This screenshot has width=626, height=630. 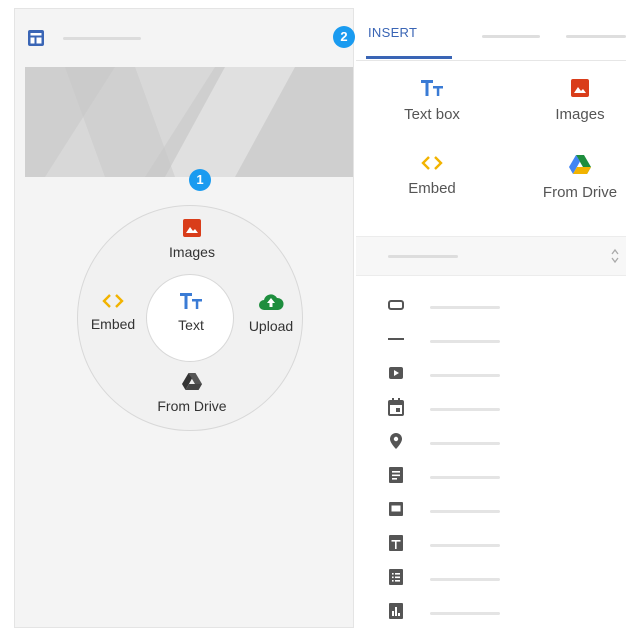 I want to click on map-pin-icon, so click(x=396, y=441).